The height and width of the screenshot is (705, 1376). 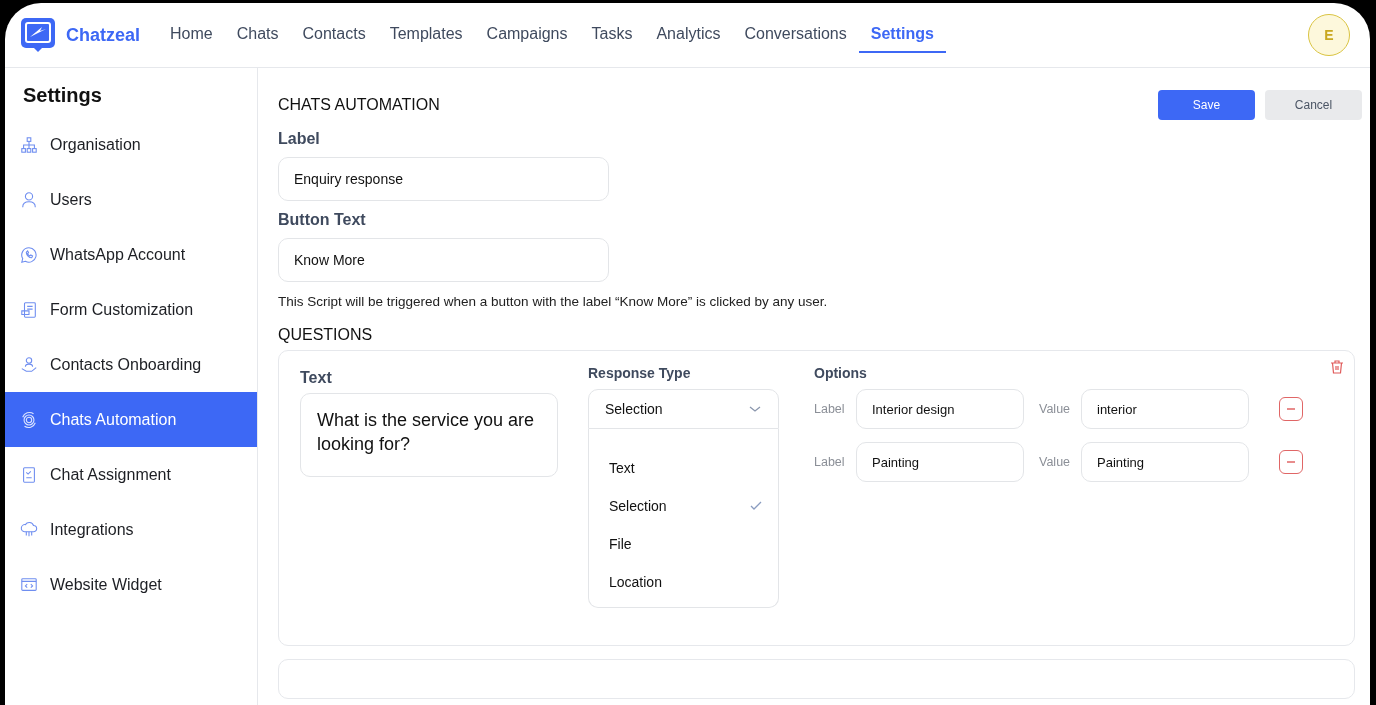 What do you see at coordinates (131, 474) in the screenshot?
I see `sidebar-item: Chat Assignment` at bounding box center [131, 474].